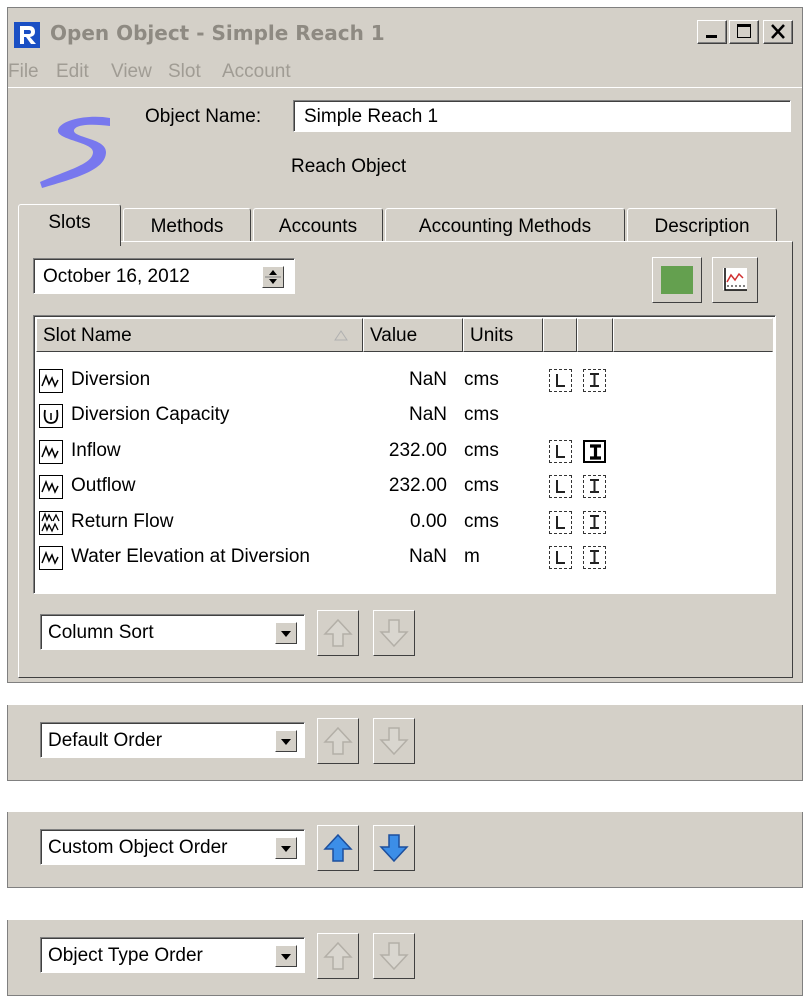 The image size is (809, 1003). Describe the element at coordinates (256, 72) in the screenshot. I see `menu-account: Account` at that location.